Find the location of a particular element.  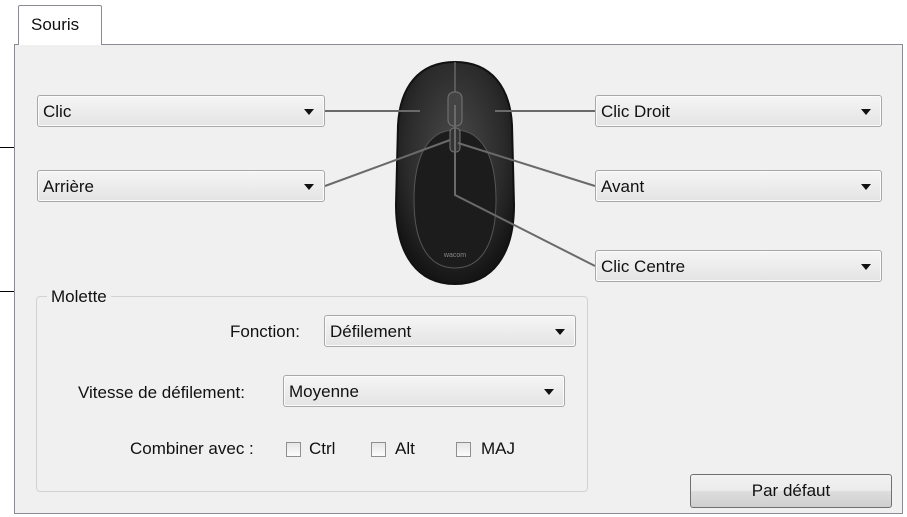

dropdown-clic-centre: Clic Centre is located at coordinates (738, 266).